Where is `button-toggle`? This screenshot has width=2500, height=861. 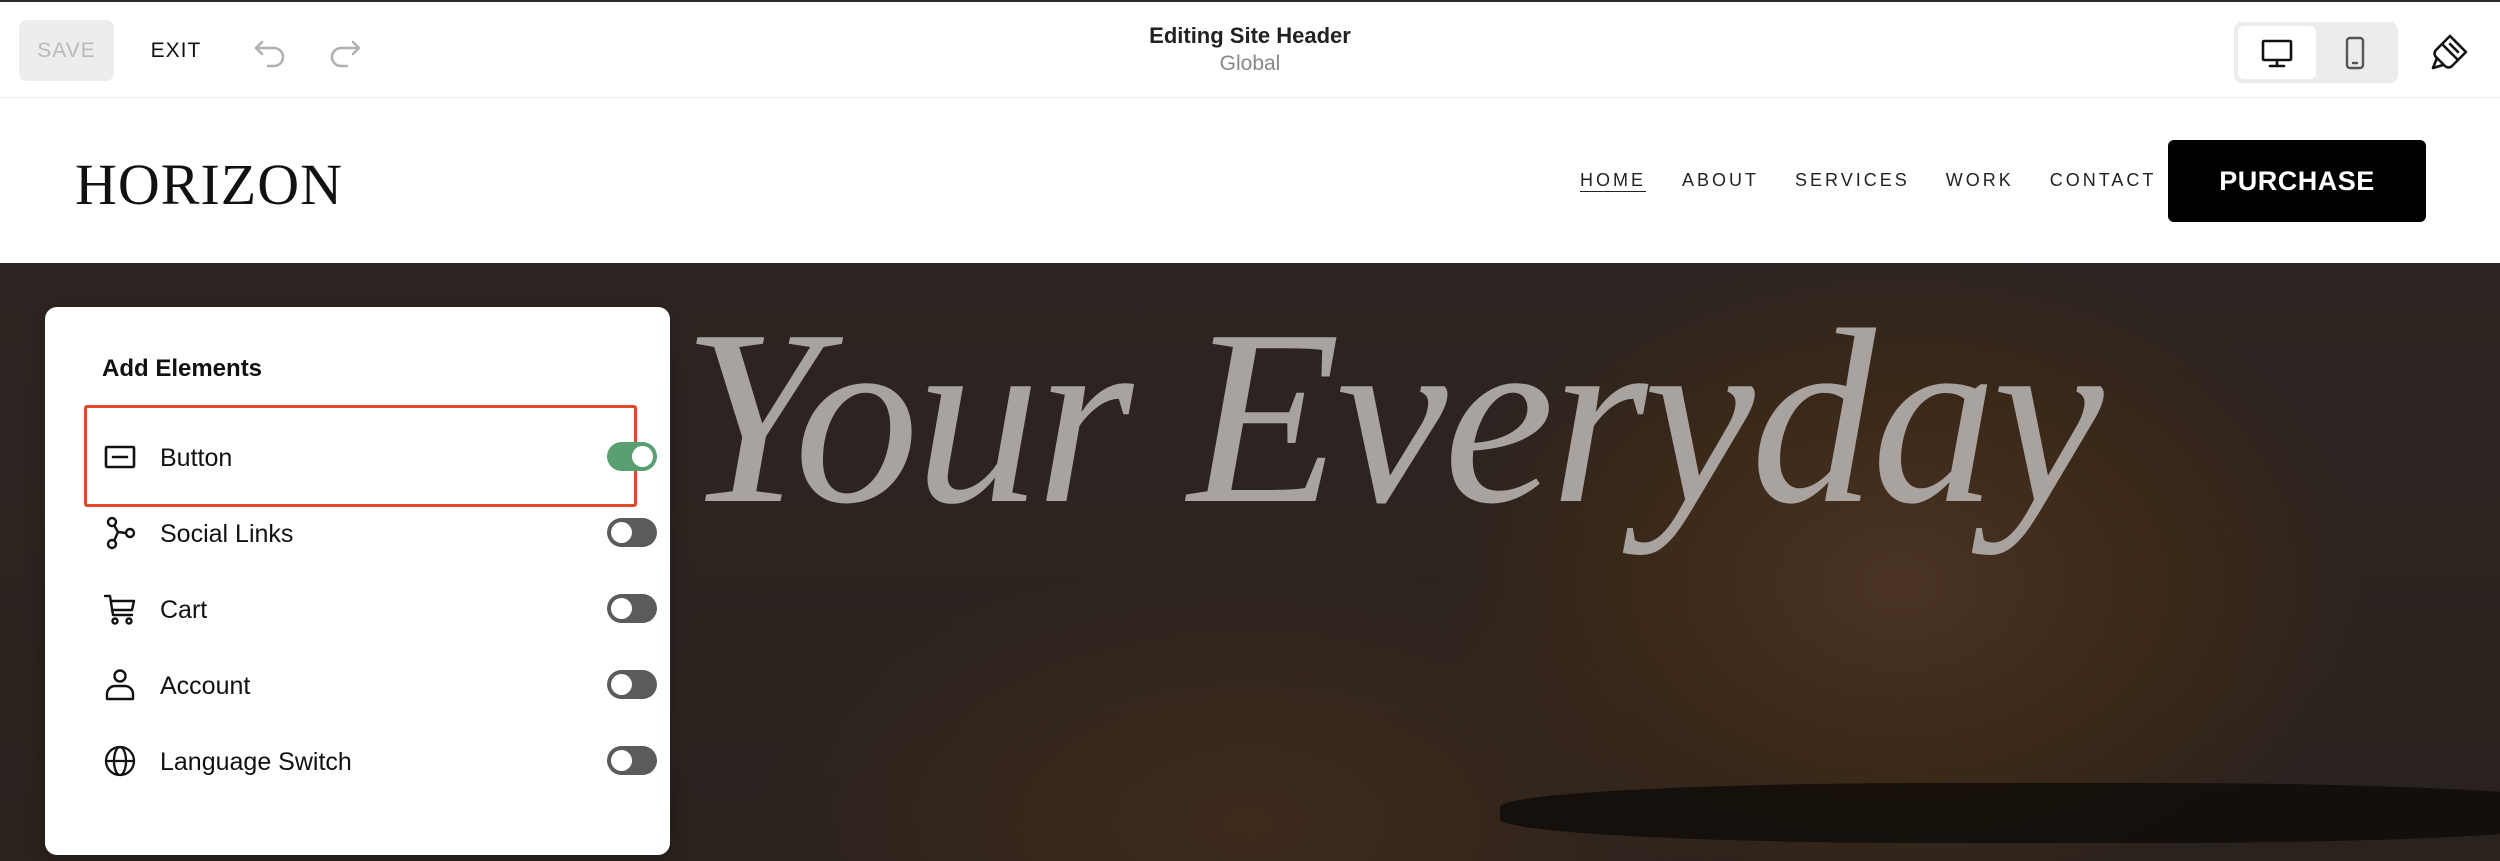 button-toggle is located at coordinates (632, 456).